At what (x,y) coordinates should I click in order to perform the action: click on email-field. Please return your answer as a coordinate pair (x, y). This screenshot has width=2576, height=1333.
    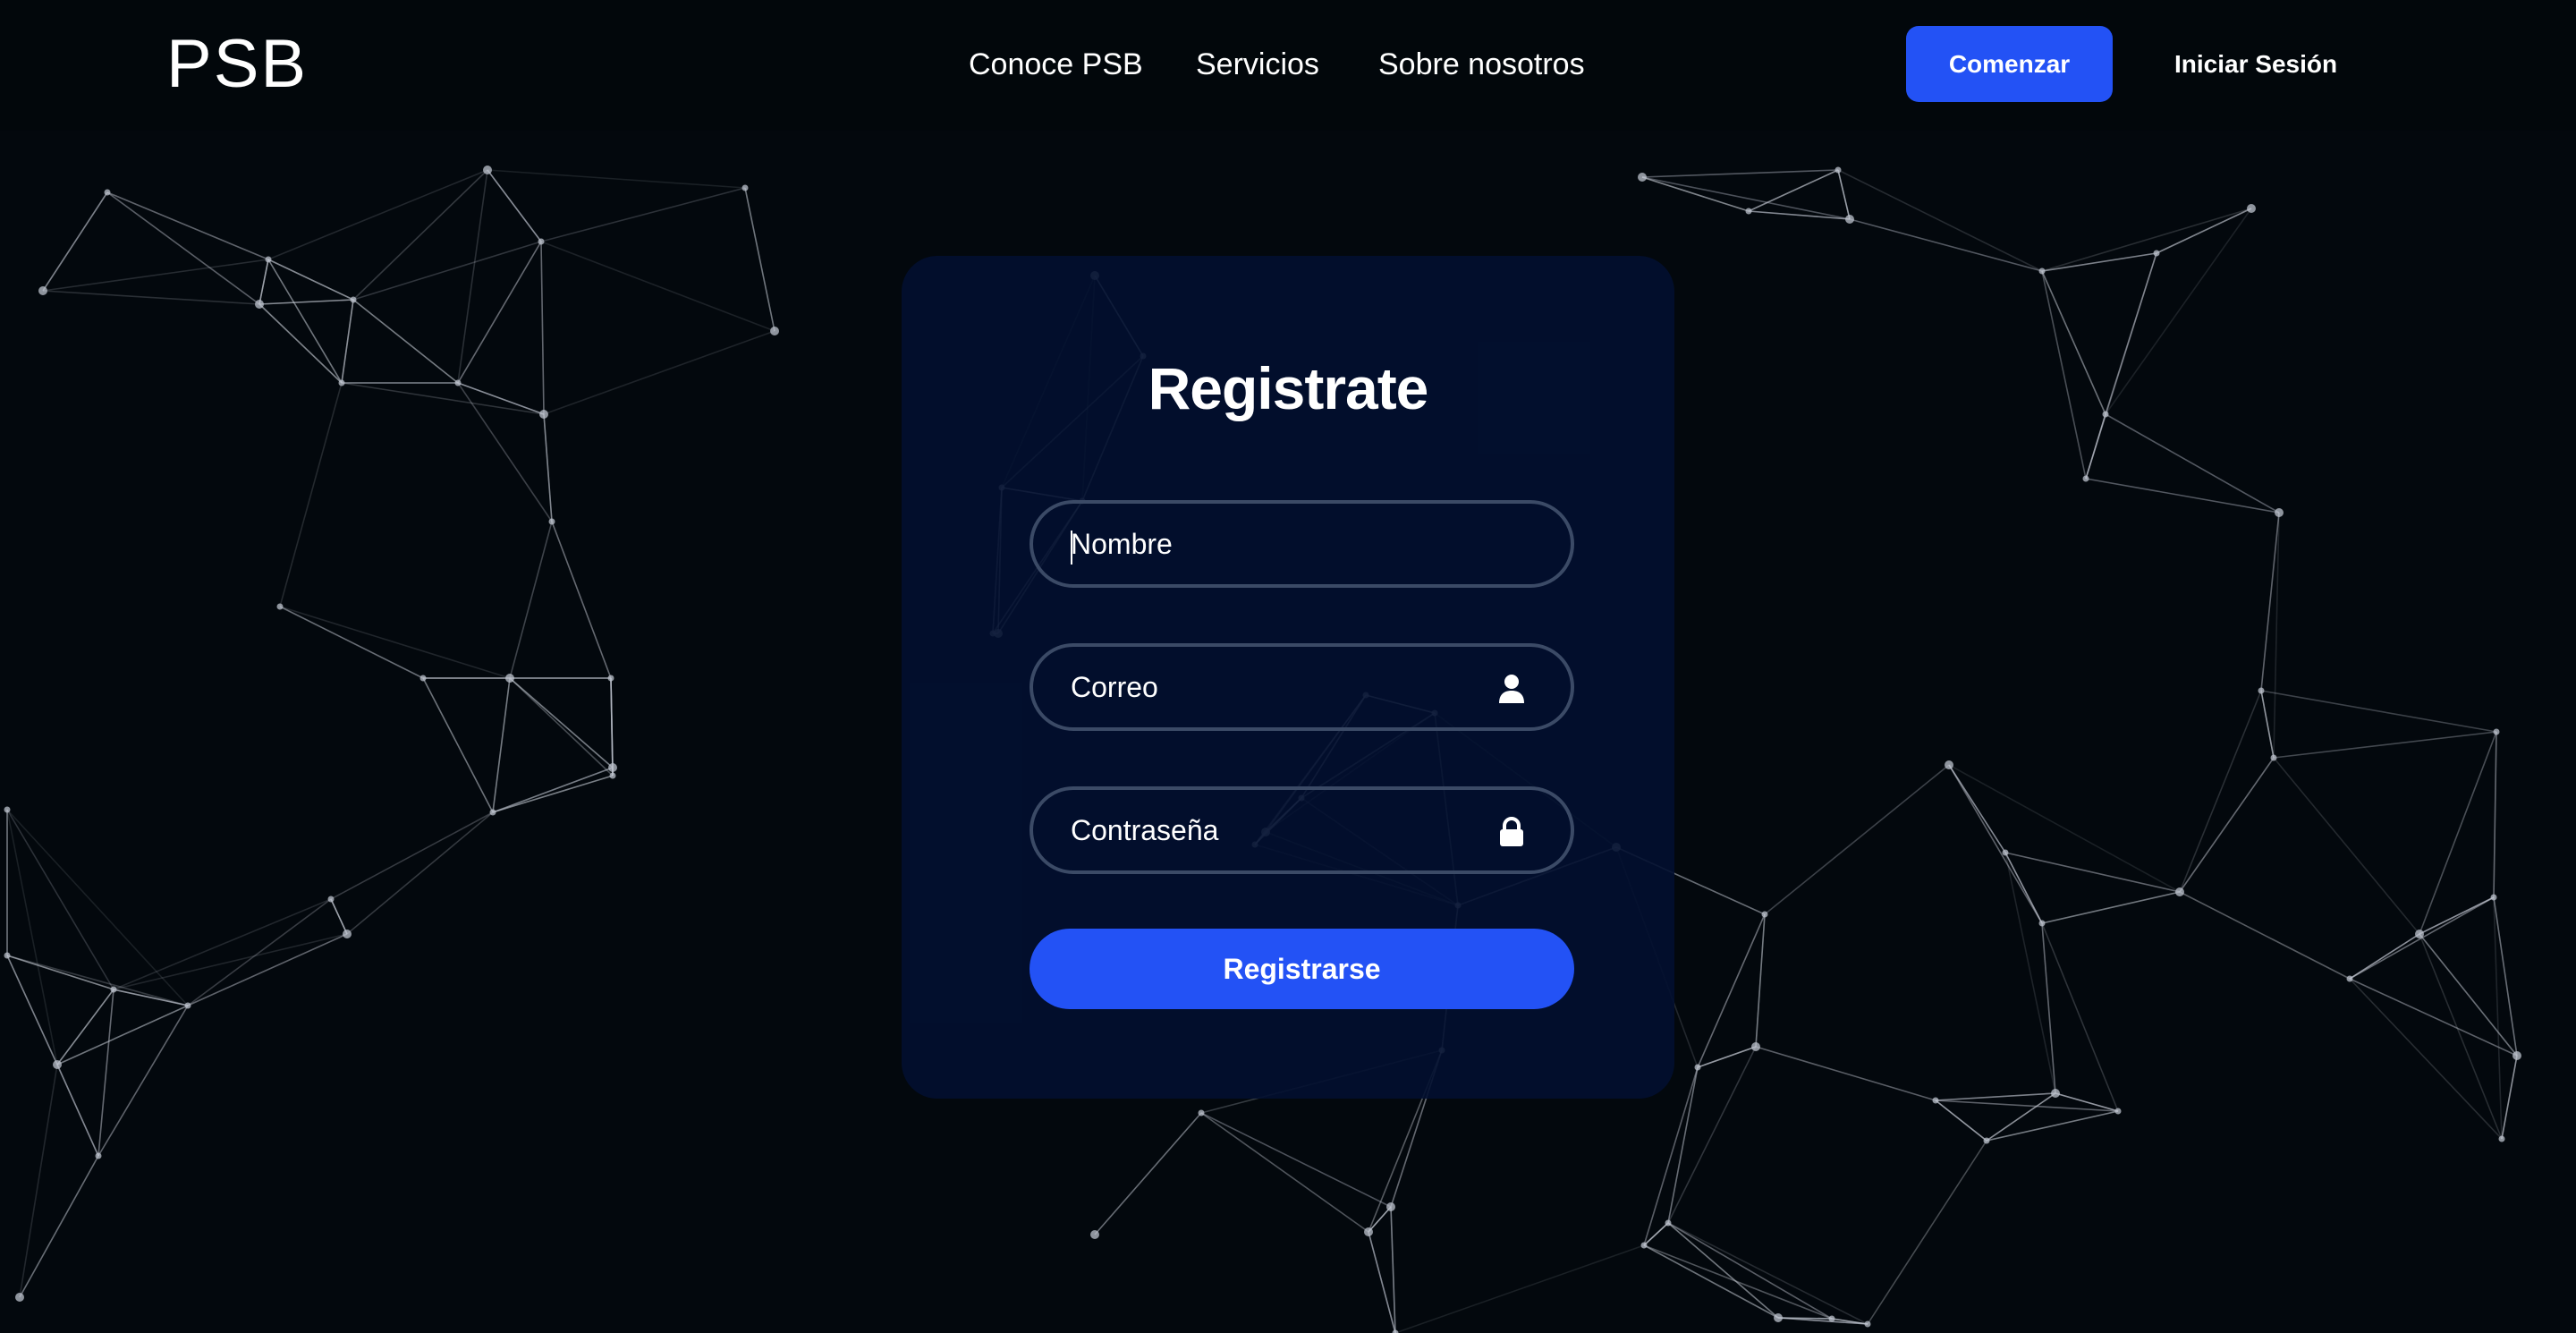
    Looking at the image, I should click on (1302, 687).